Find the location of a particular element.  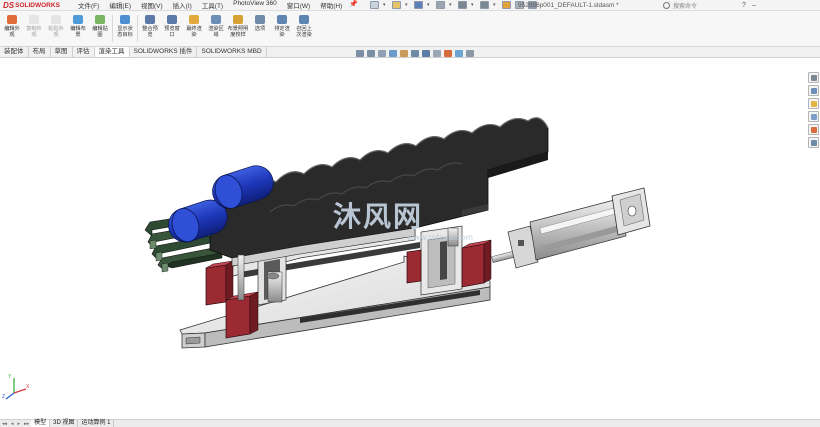

tab-scroll-button: ▸▸ is located at coordinates (26, 424).